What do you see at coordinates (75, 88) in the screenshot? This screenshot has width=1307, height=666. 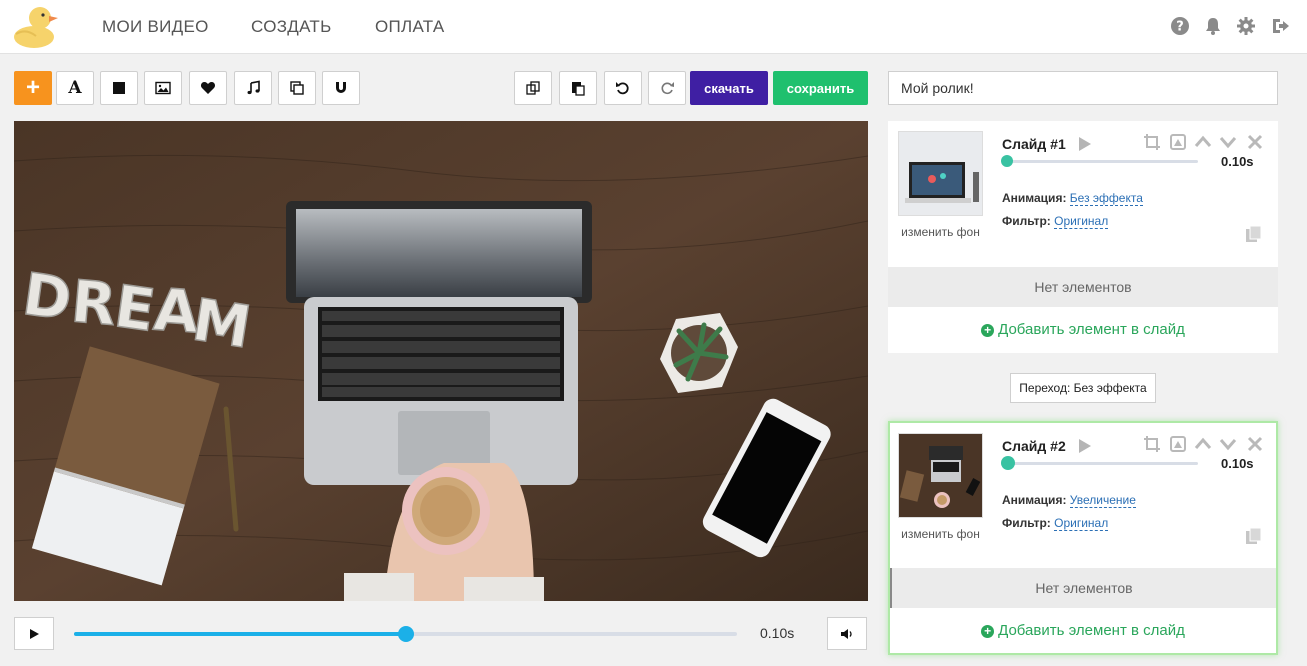 I see `add-text-button: A` at bounding box center [75, 88].